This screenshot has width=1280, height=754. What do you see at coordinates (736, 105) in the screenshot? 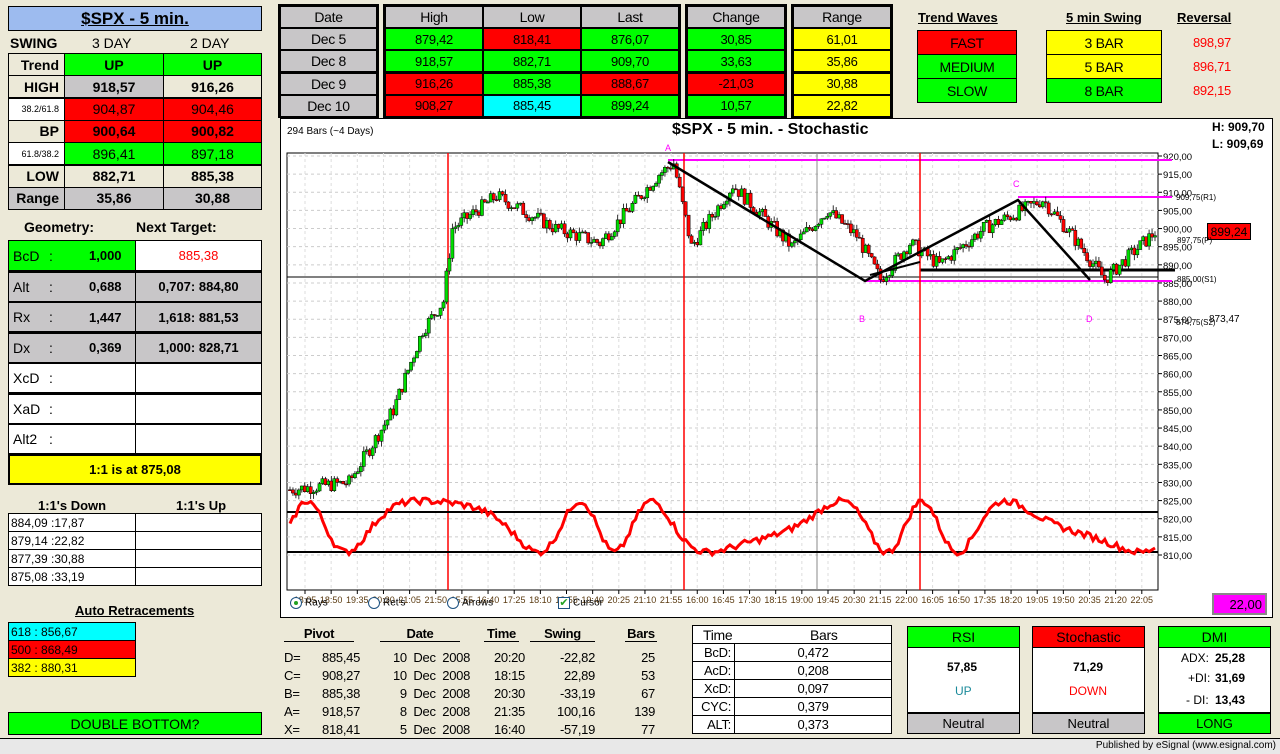
I see `change-cell: 10,57` at bounding box center [736, 105].